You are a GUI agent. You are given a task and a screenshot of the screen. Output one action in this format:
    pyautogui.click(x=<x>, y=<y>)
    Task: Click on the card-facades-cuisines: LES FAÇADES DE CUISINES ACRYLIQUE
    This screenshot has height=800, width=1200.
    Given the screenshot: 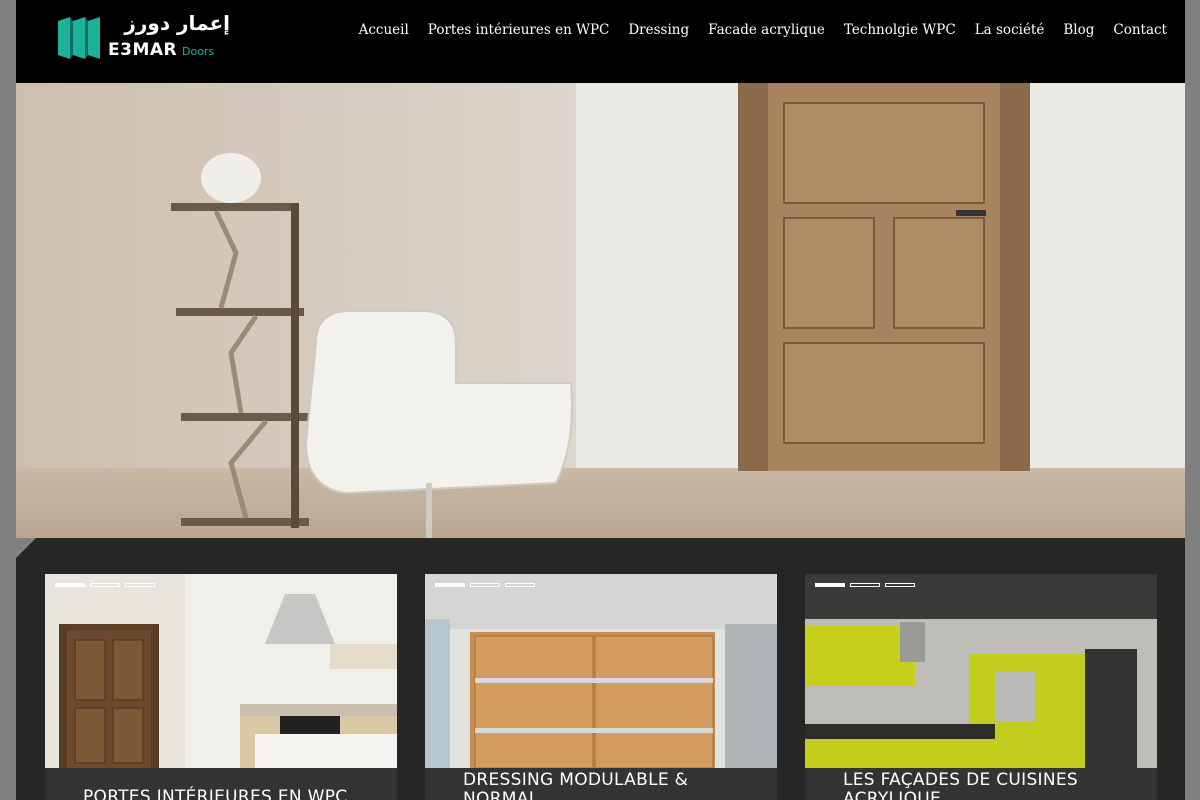 What is the action you would take?
    pyautogui.click(x=981, y=687)
    